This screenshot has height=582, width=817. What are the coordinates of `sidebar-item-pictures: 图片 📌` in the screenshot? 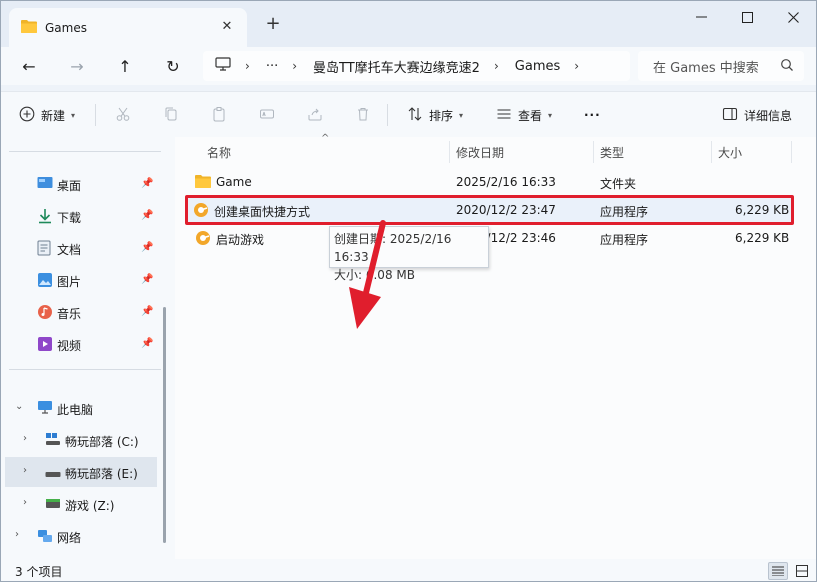 It's located at (81, 280).